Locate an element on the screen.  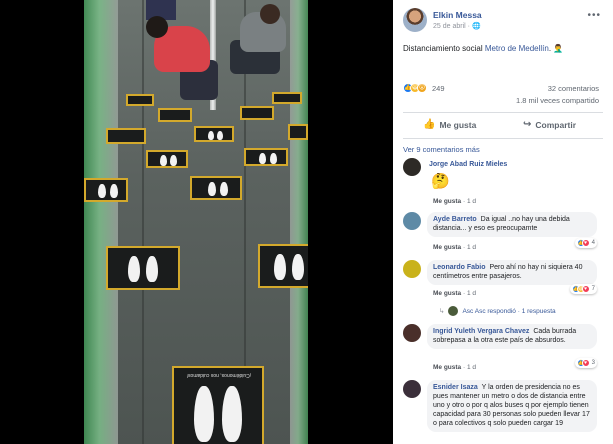
post-date: 25 de abril · 🌐 is located at coordinates (457, 26).